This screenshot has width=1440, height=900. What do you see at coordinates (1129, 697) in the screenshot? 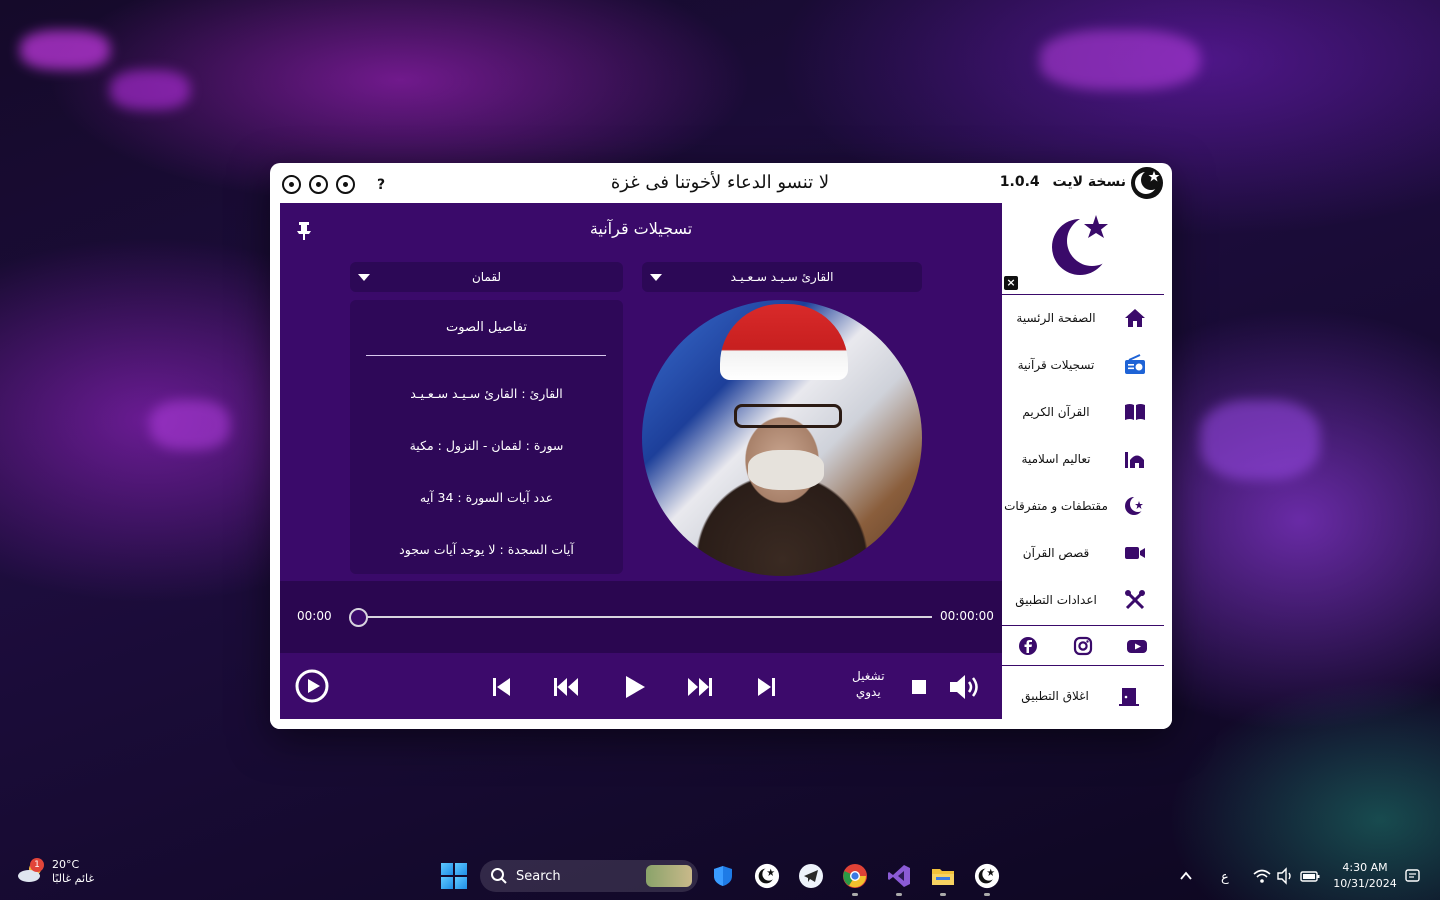
I see `exit-door-icon` at bounding box center [1129, 697].